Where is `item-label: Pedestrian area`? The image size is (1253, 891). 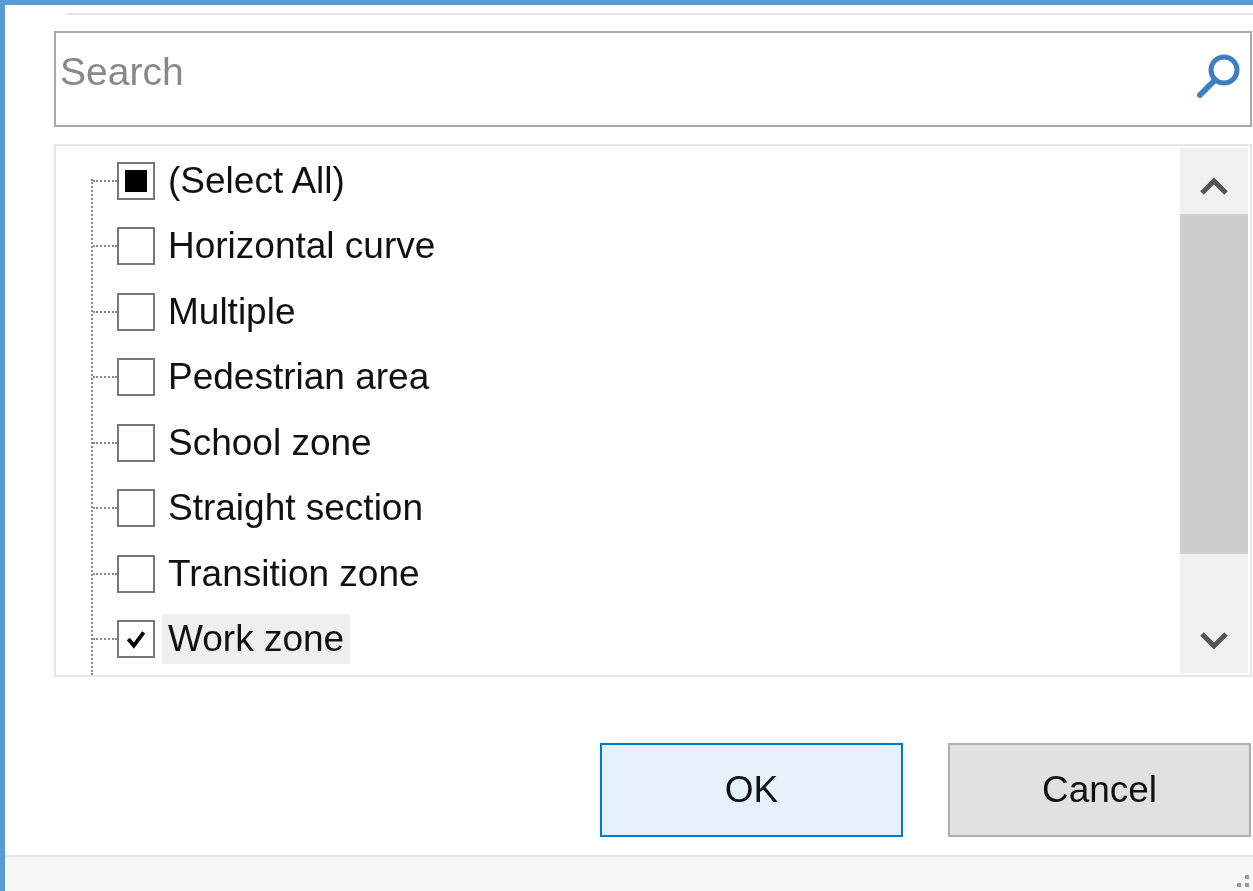 item-label: Pedestrian area is located at coordinates (299, 377).